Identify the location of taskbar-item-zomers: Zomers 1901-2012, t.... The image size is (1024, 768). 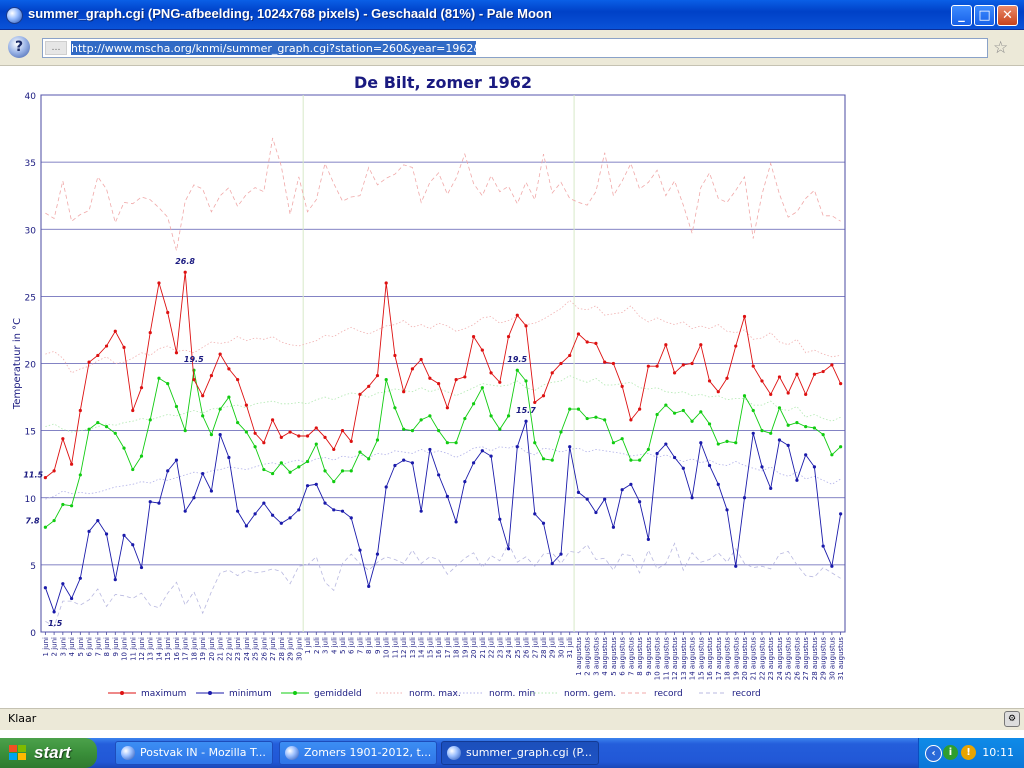
(358, 753).